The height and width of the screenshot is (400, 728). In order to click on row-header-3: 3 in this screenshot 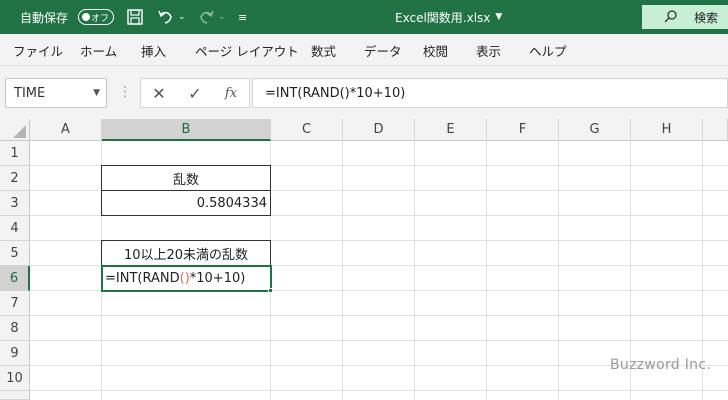, I will do `click(15, 203)`.